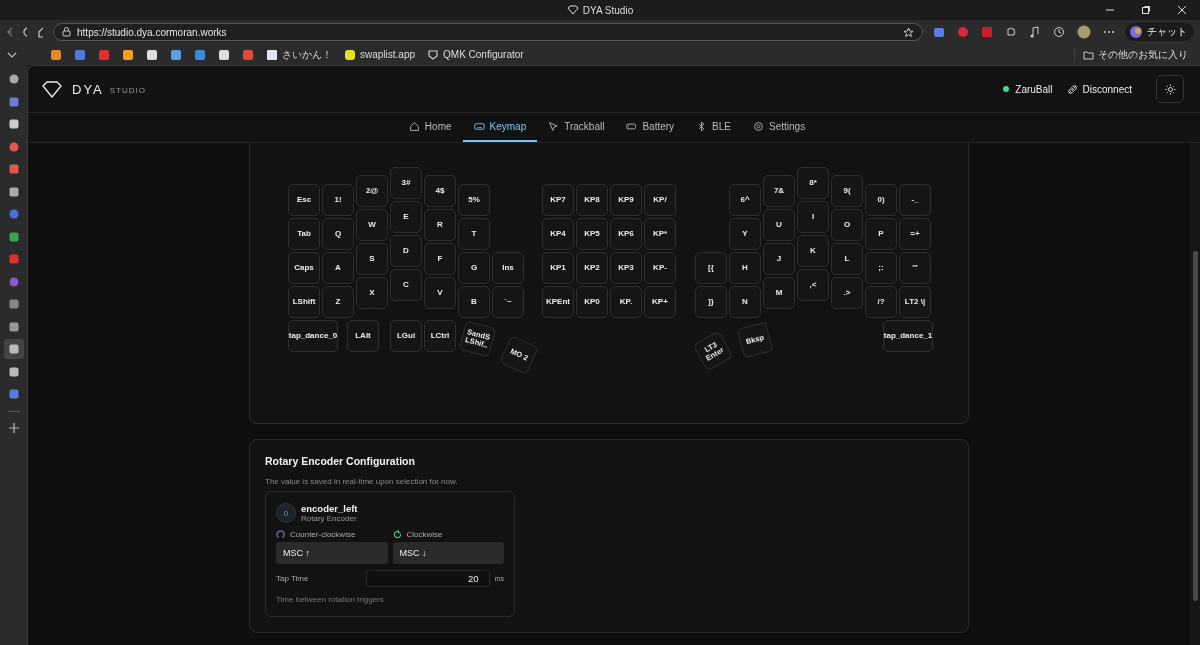 This screenshot has height=645, width=1200. Describe the element at coordinates (508, 302) in the screenshot. I see `key: `~` at that location.